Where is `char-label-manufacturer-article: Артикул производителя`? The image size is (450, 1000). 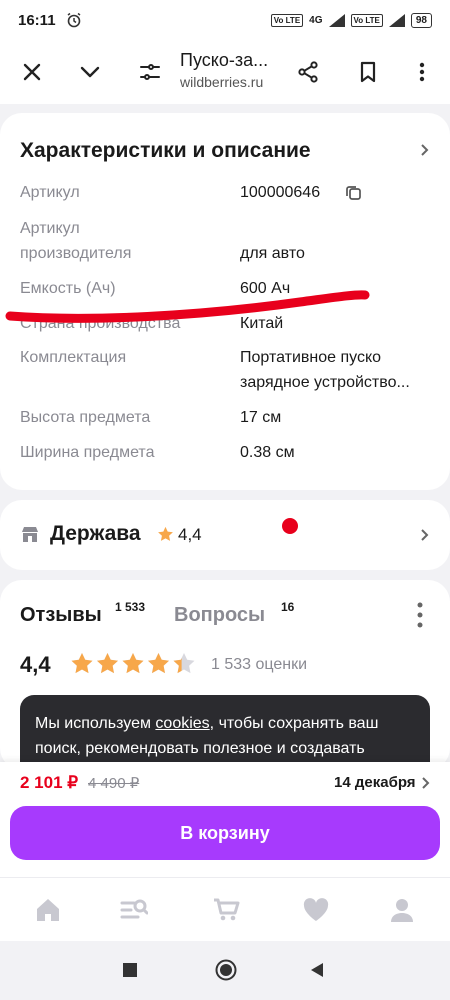 char-label-manufacturer-article: Артикул производителя is located at coordinates (76, 241).